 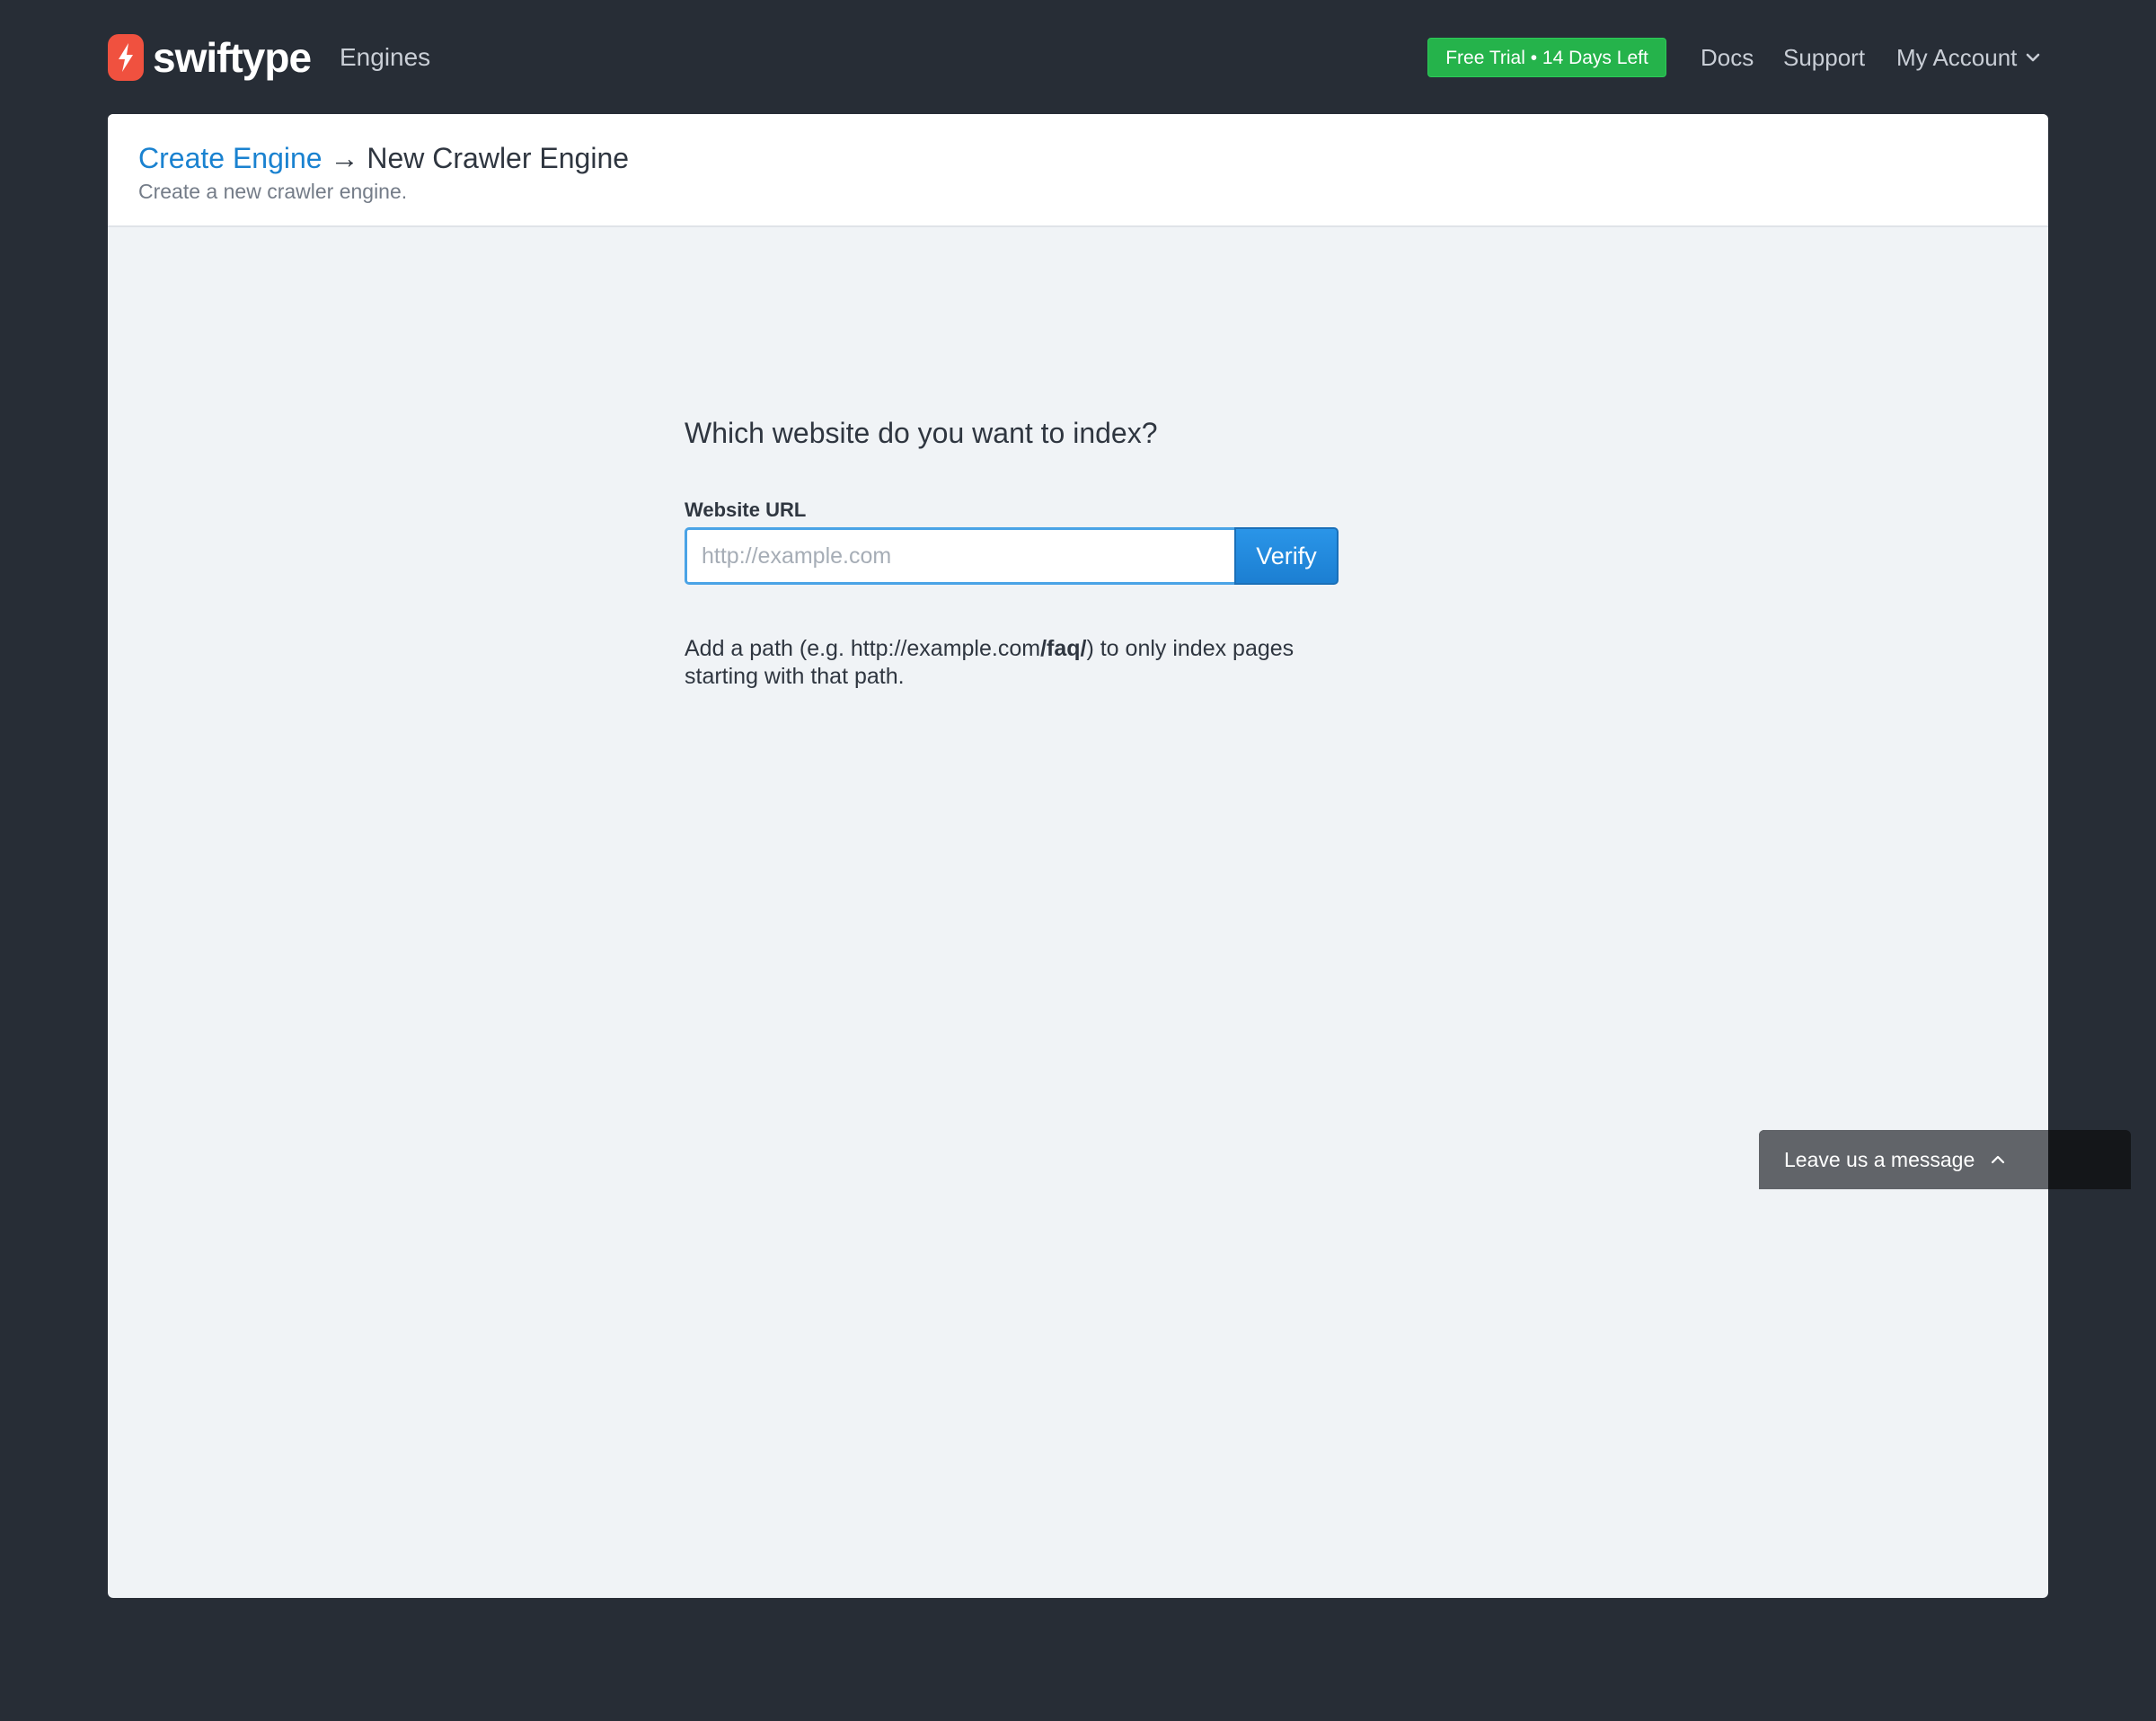 What do you see at coordinates (345, 158) in the screenshot?
I see `breadcrumb-arrow: →` at bounding box center [345, 158].